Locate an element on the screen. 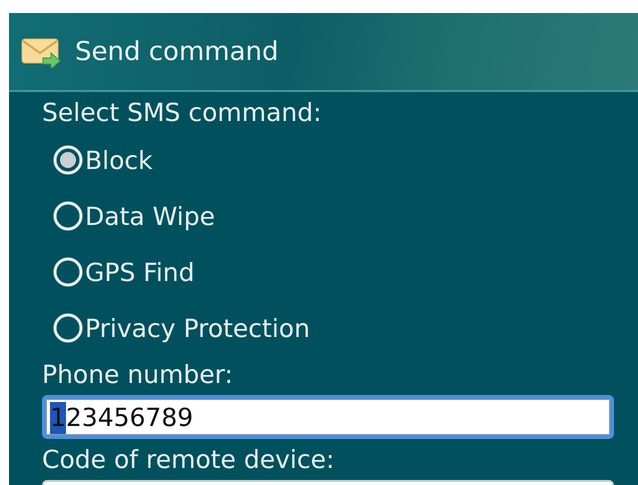 The width and height of the screenshot is (638, 485). radio-label: Data Wipe is located at coordinates (150, 216).